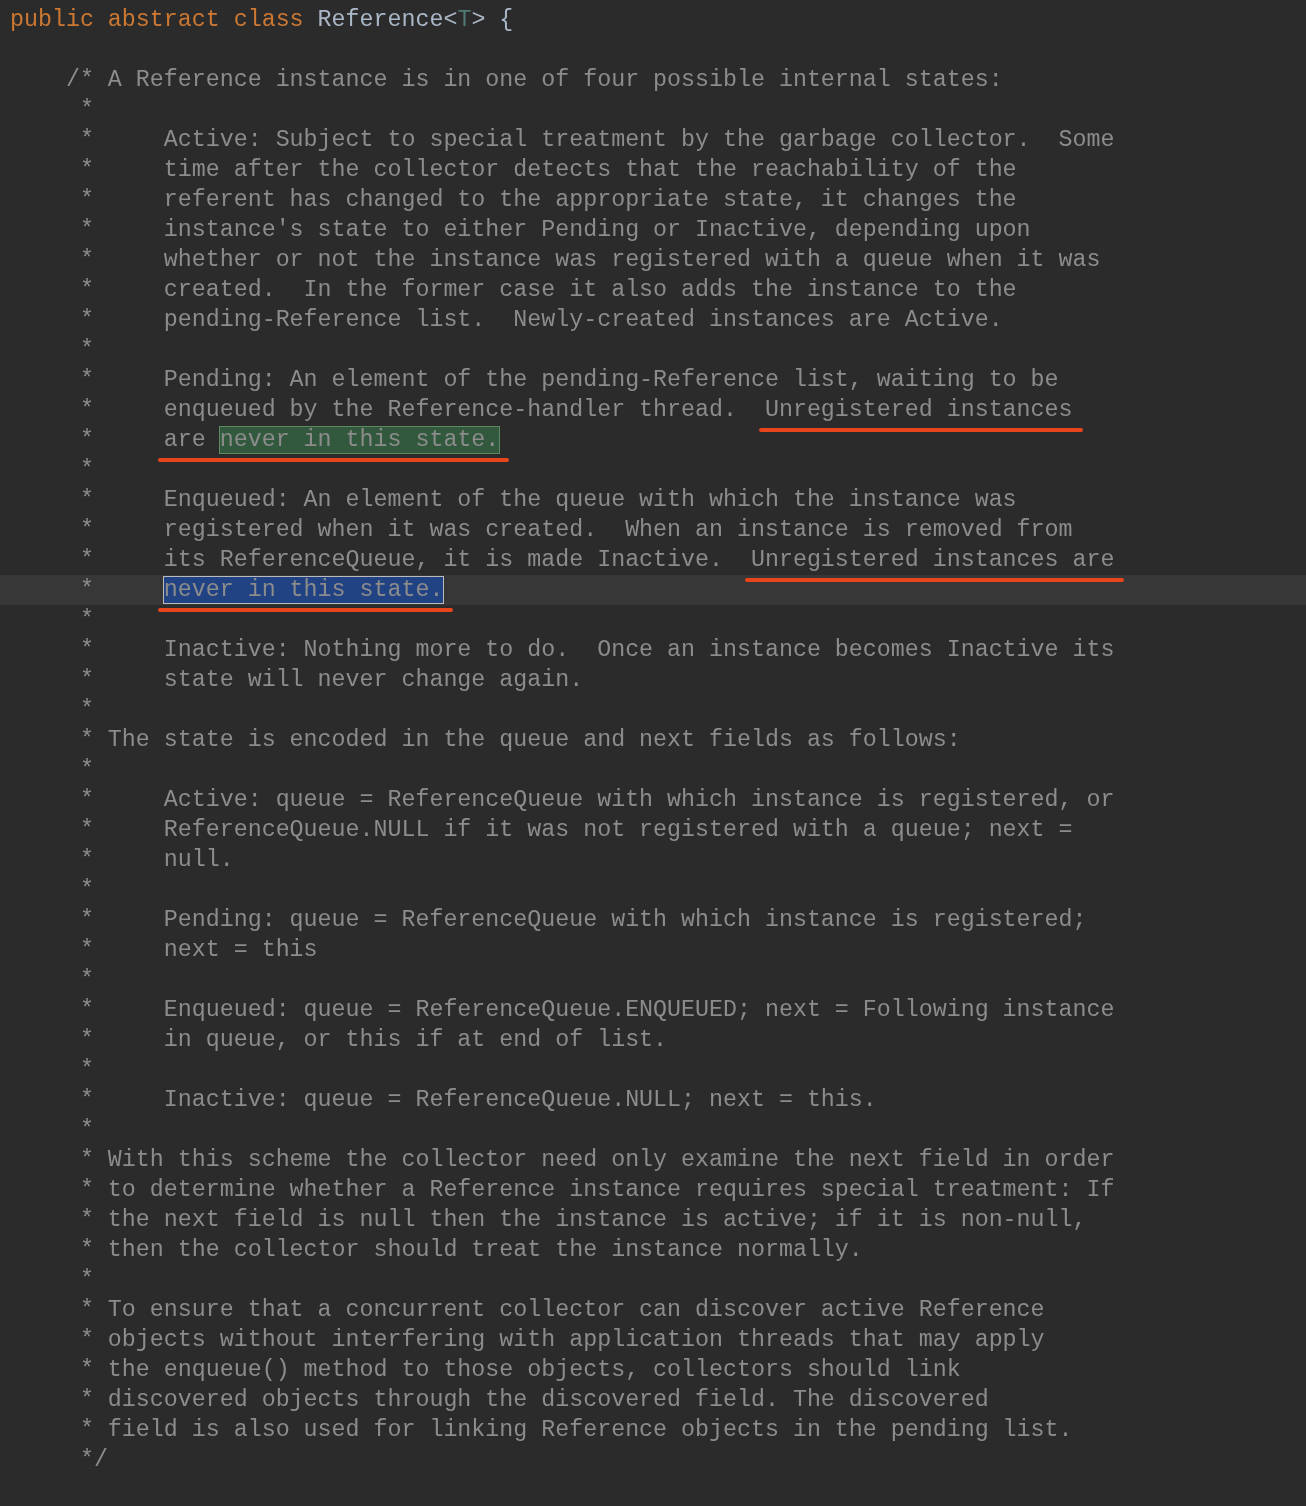 This screenshot has width=1306, height=1506. I want to click on code-comment: * Inactive: queue = ReferenceQueue.NULL; next = this., so click(477, 1100).